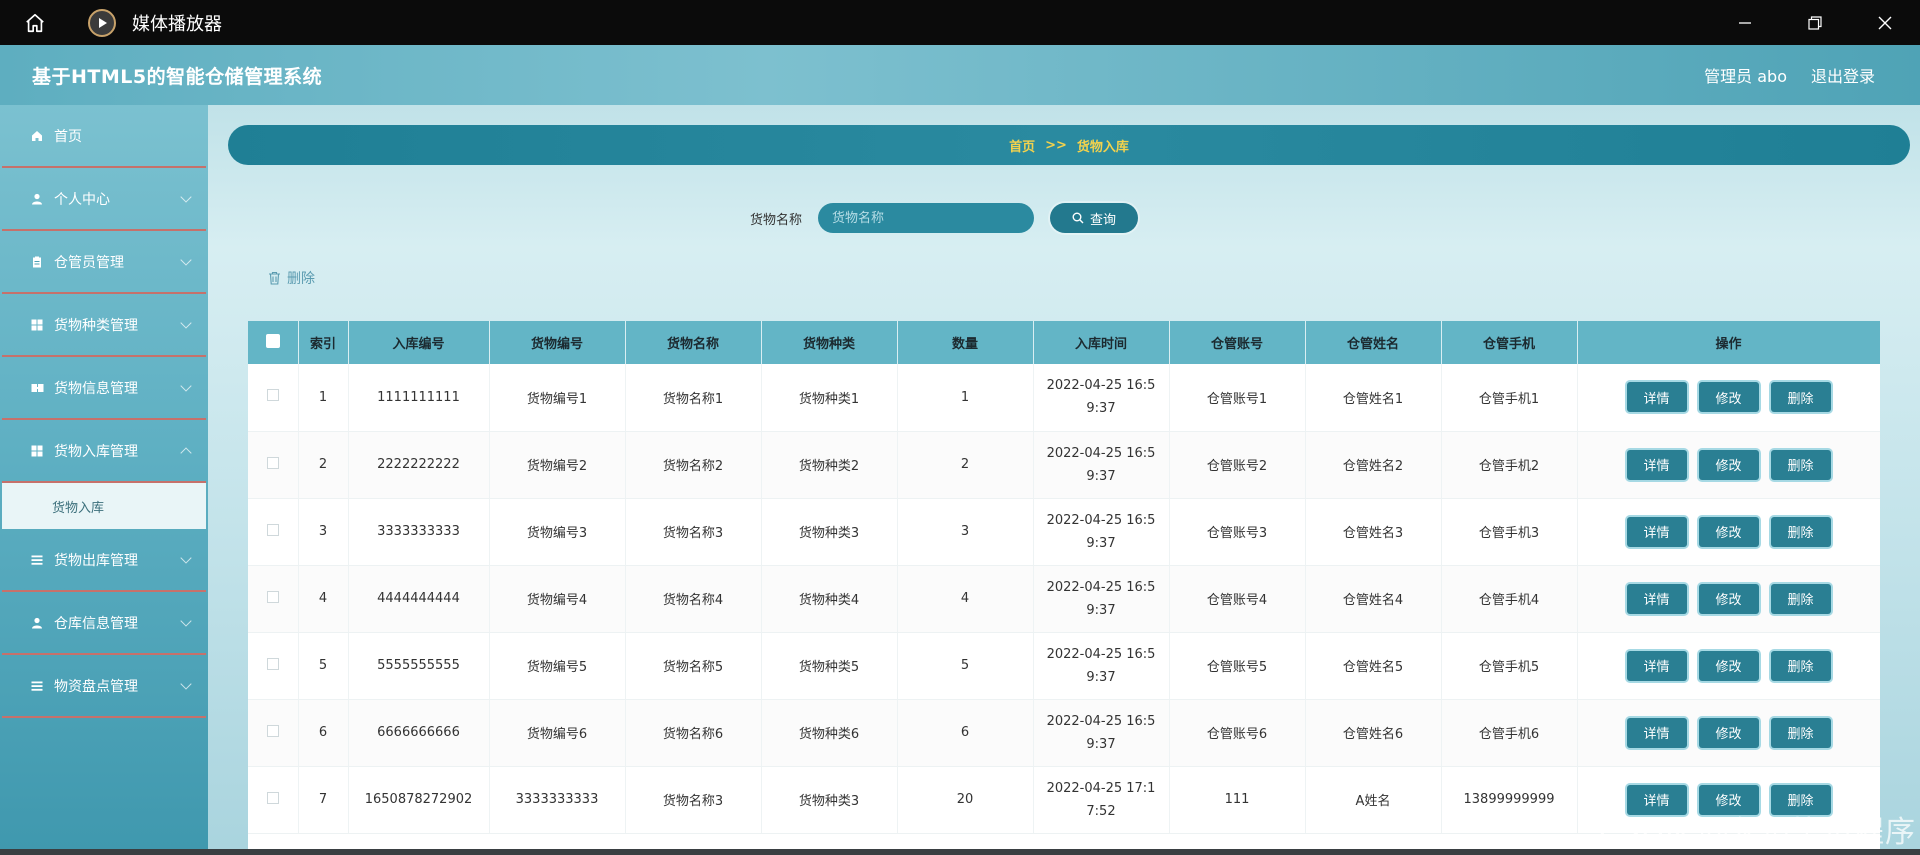  Describe the element at coordinates (104, 623) in the screenshot. I see `sidebar-item-warehouse-info-manage: 仓库信息管理` at that location.